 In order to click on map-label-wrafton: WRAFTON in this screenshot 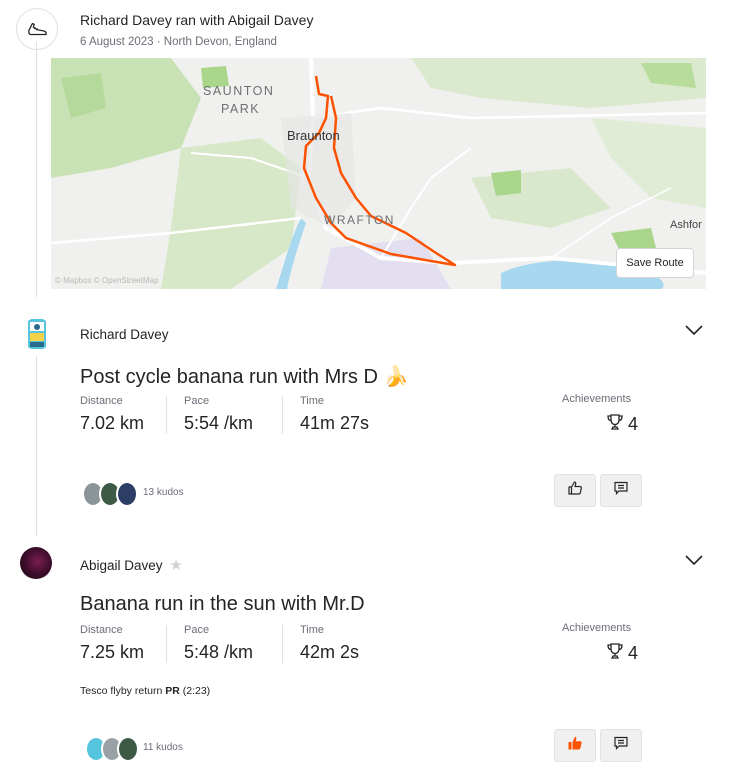, I will do `click(359, 220)`.